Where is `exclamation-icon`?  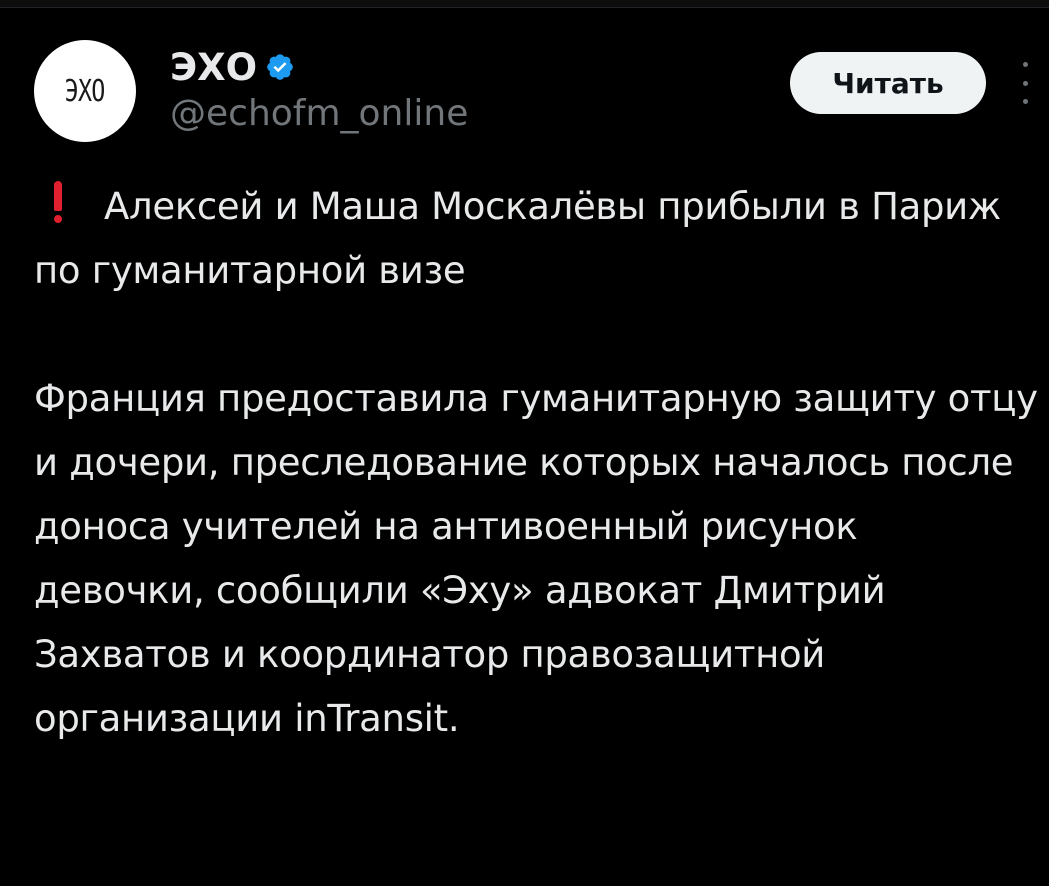
exclamation-icon is located at coordinates (58, 202).